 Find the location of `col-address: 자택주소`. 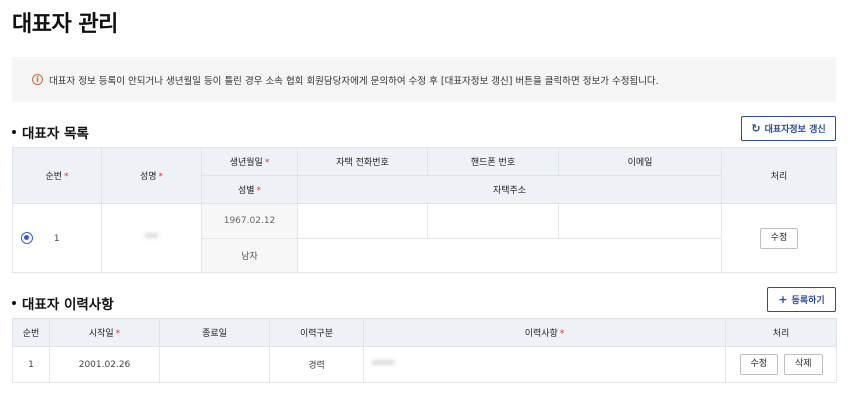

col-address: 자택주소 is located at coordinates (509, 189).